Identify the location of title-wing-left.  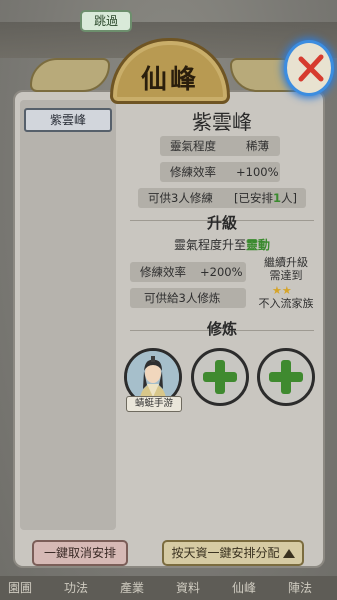
(70, 75).